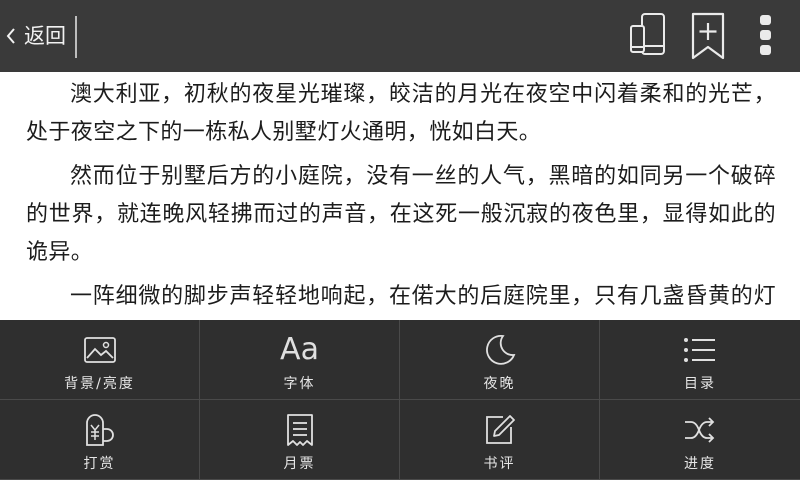  I want to click on more-vertical-icon, so click(765, 35).